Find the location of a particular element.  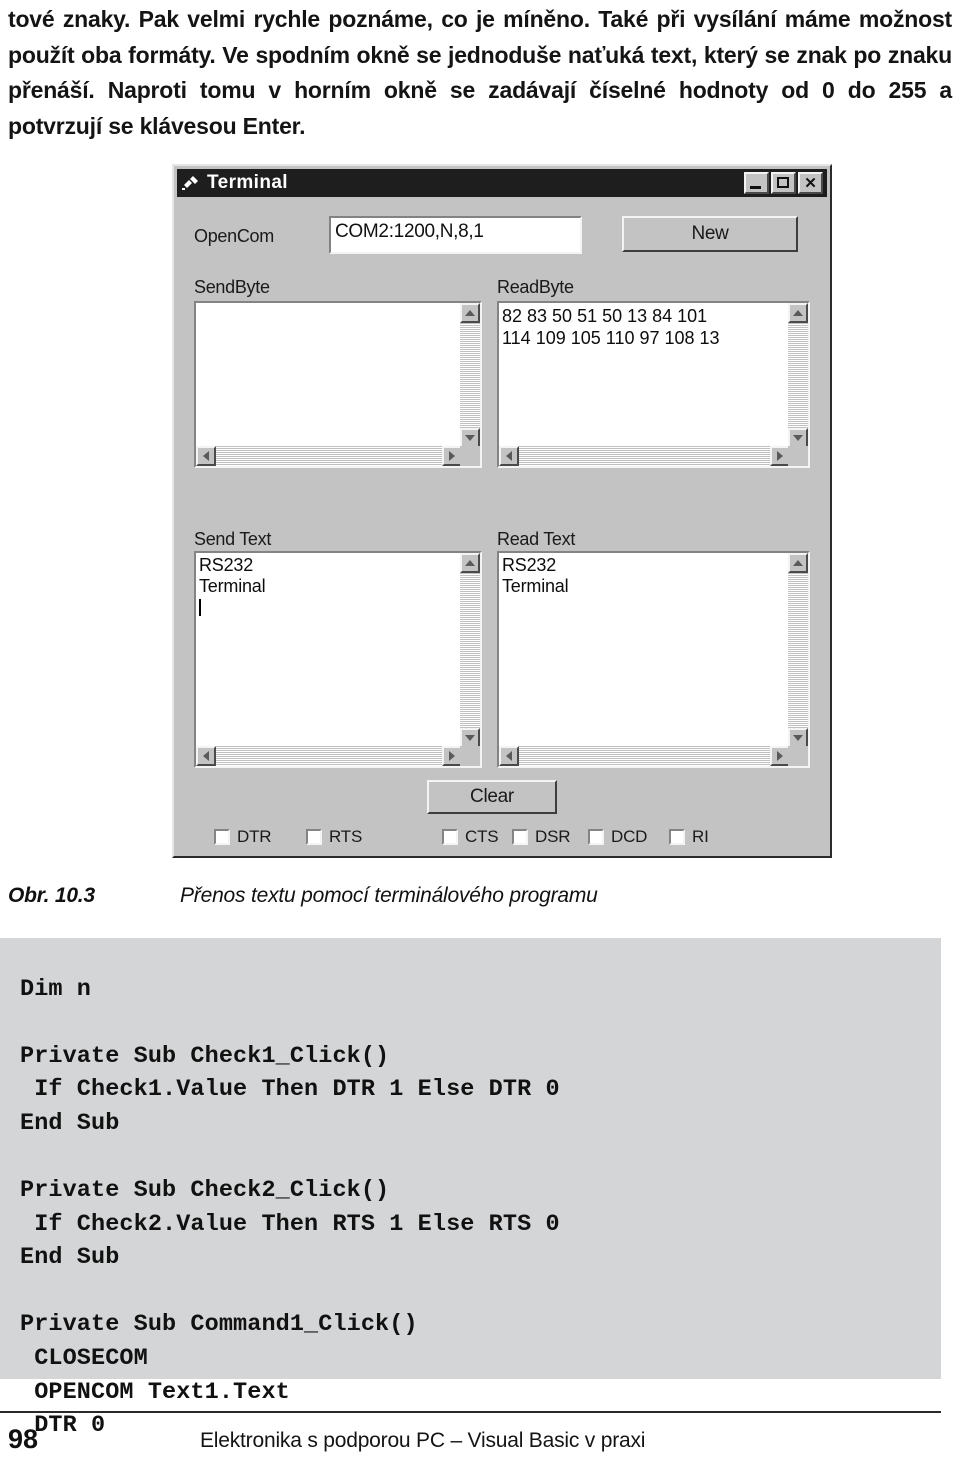

clear-button: Clear is located at coordinates (492, 797).